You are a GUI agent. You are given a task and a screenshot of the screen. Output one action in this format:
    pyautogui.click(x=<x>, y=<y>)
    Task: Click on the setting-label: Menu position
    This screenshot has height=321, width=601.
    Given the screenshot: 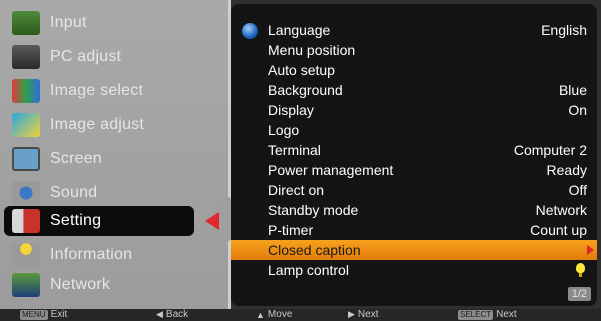 What is the action you would take?
    pyautogui.click(x=312, y=50)
    